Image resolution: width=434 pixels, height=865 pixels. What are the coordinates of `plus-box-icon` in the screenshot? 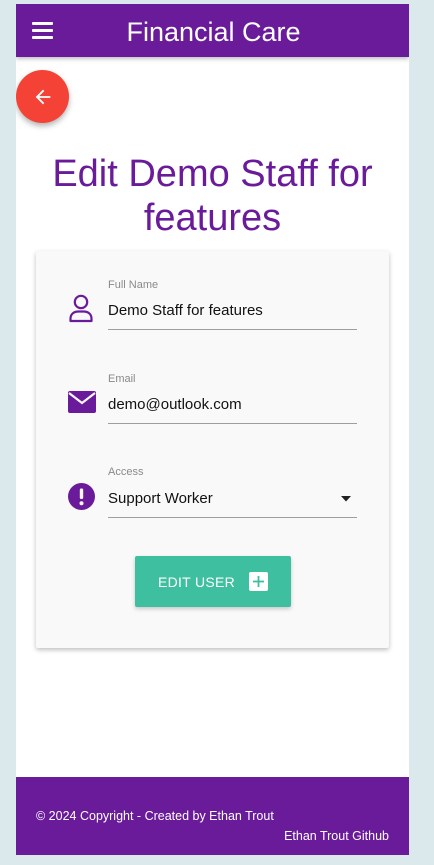 It's located at (259, 581).